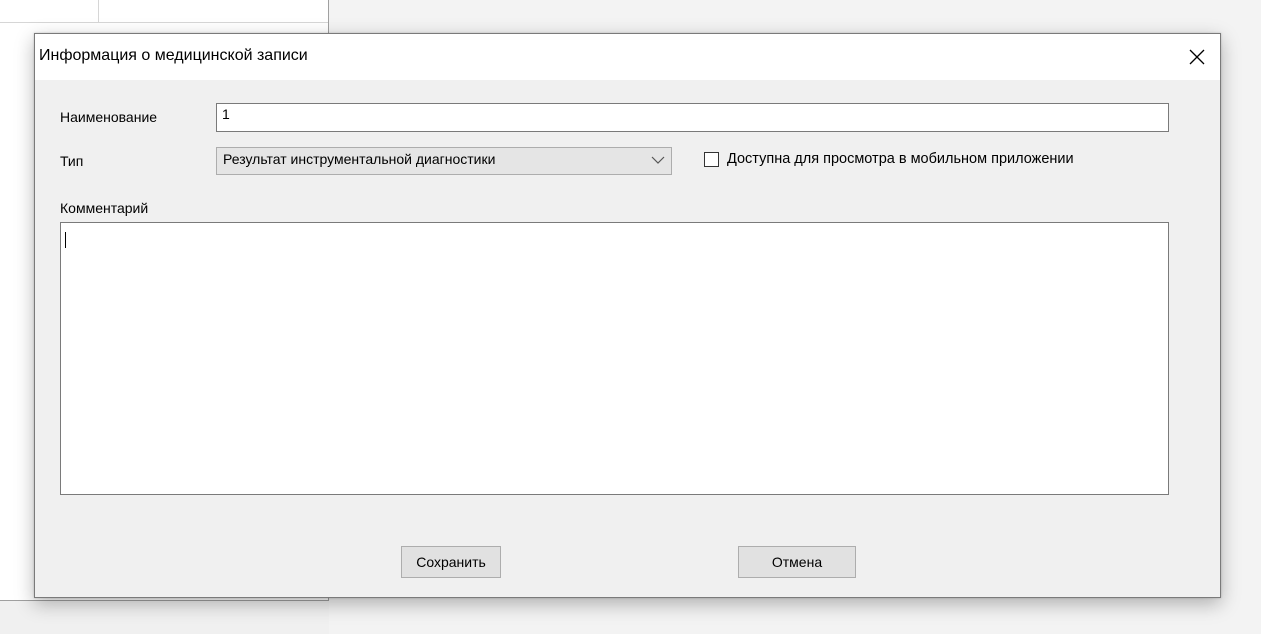 This screenshot has width=1261, height=634. I want to click on dialog-title: Информация о медицинской записи, so click(173, 55).